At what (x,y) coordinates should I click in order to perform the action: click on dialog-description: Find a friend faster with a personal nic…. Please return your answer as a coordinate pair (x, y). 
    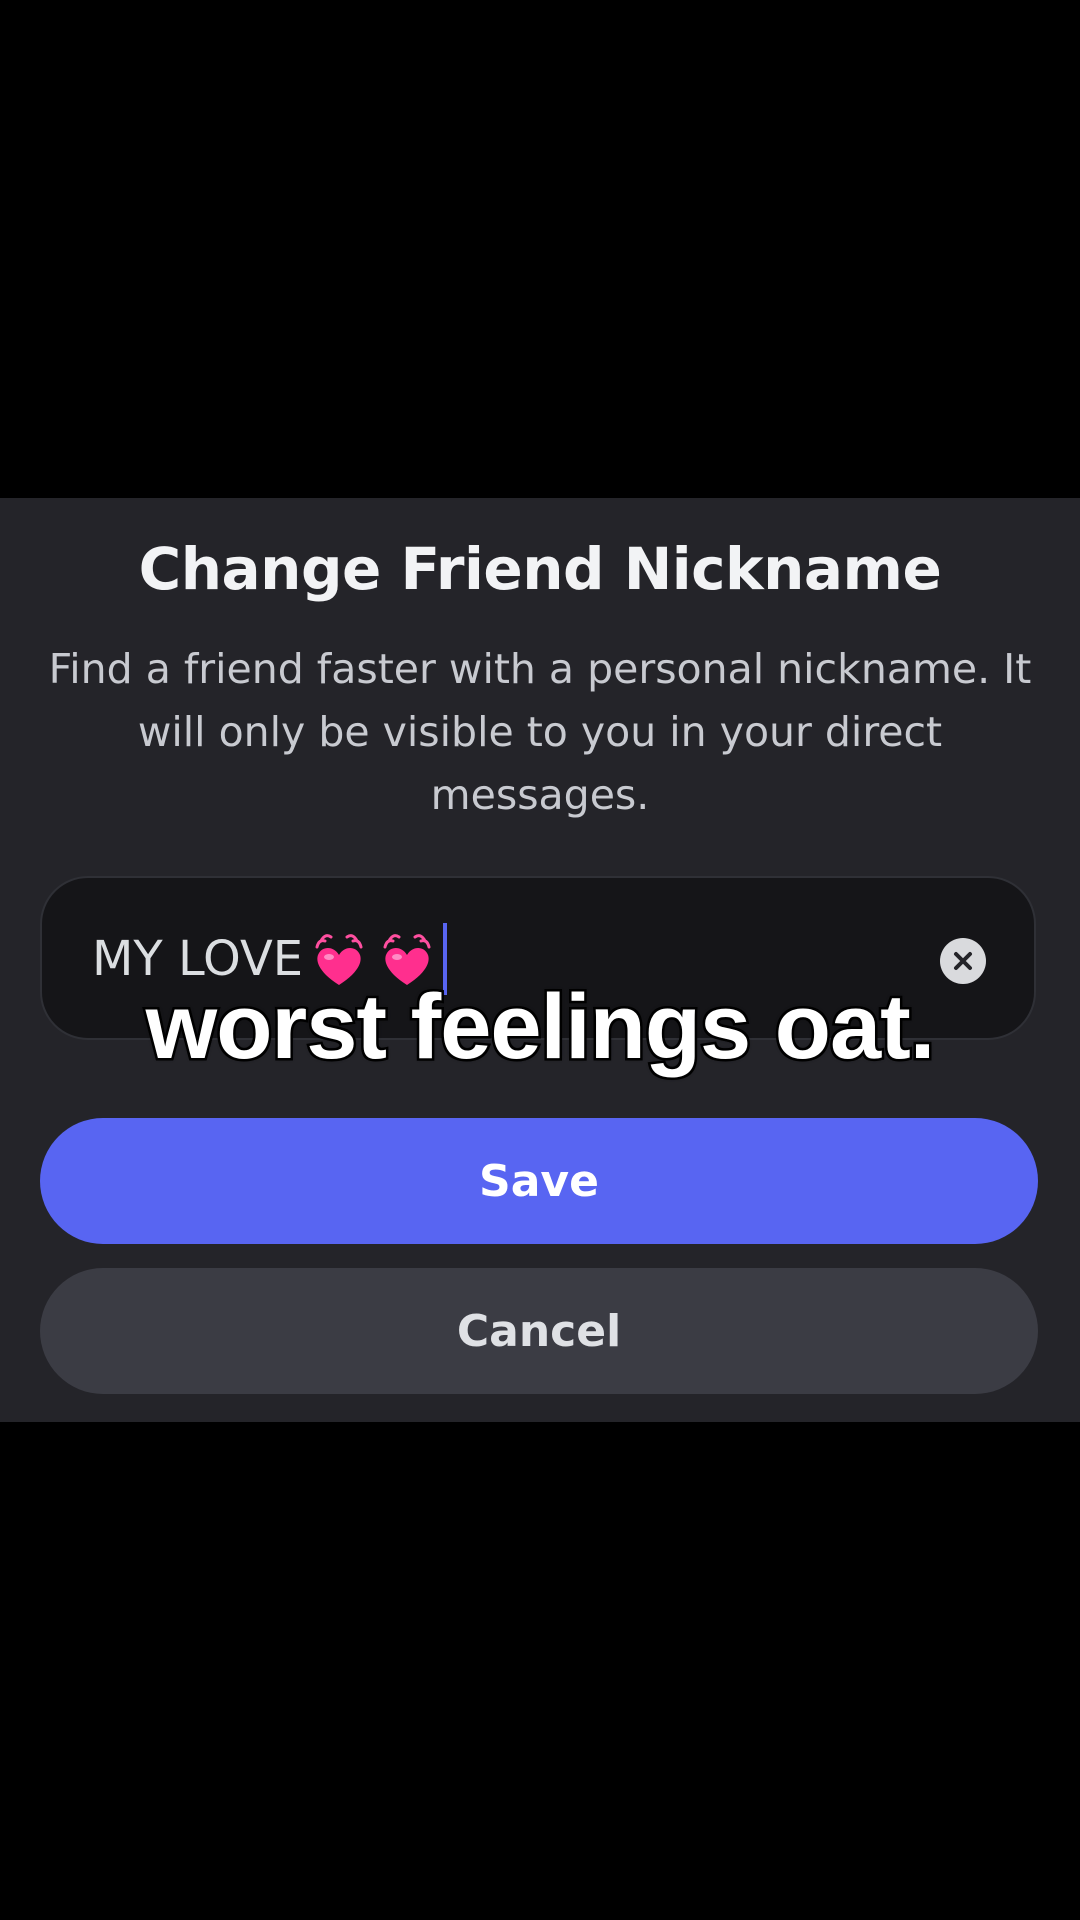
    Looking at the image, I should click on (540, 732).